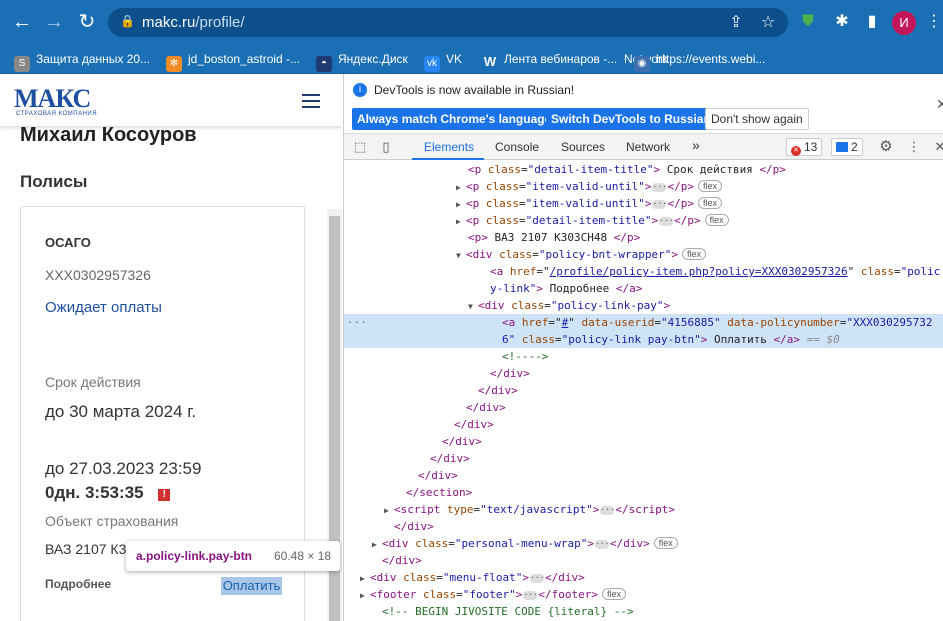 The width and height of the screenshot is (943, 621). What do you see at coordinates (914, 147) in the screenshot?
I see `devtools-menu-icon: ⋮` at bounding box center [914, 147].